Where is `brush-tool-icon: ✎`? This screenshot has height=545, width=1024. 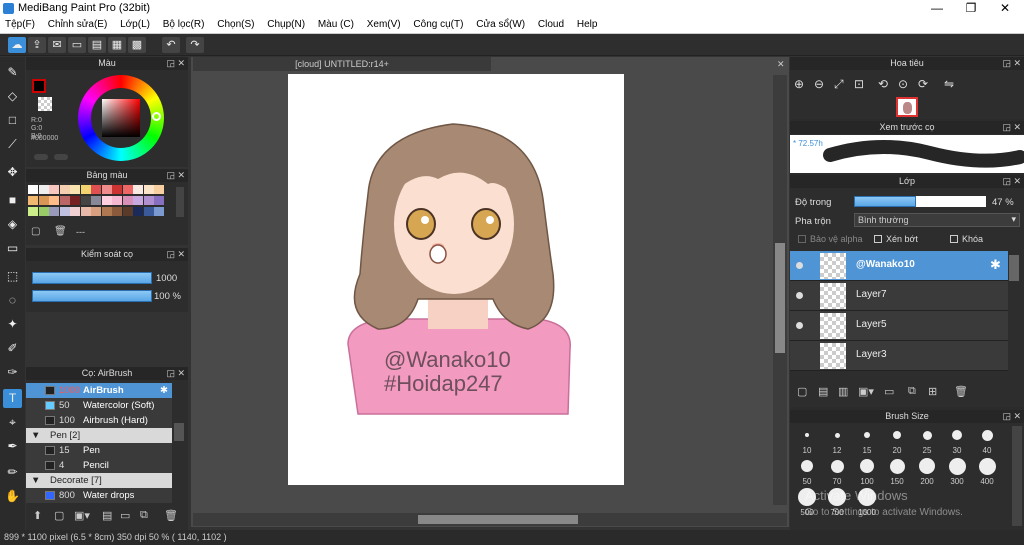
brush-tool-icon: ✎ is located at coordinates (12, 72).